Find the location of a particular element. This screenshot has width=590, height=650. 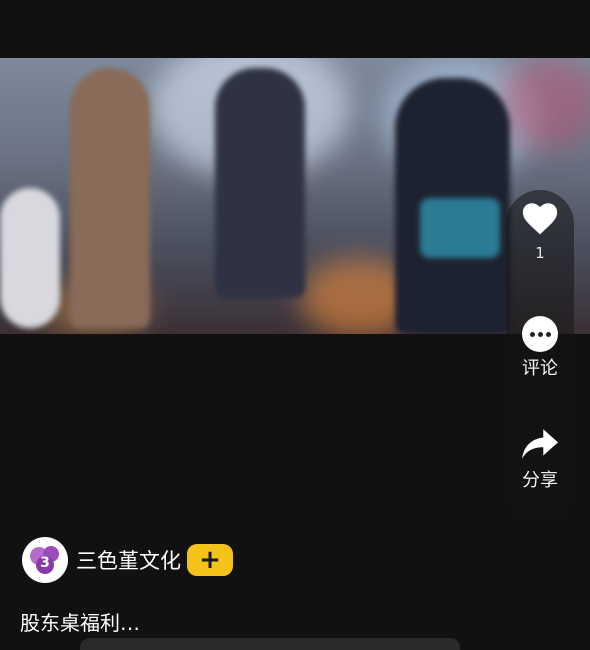

author-logo-icon: 3 is located at coordinates (44, 560).